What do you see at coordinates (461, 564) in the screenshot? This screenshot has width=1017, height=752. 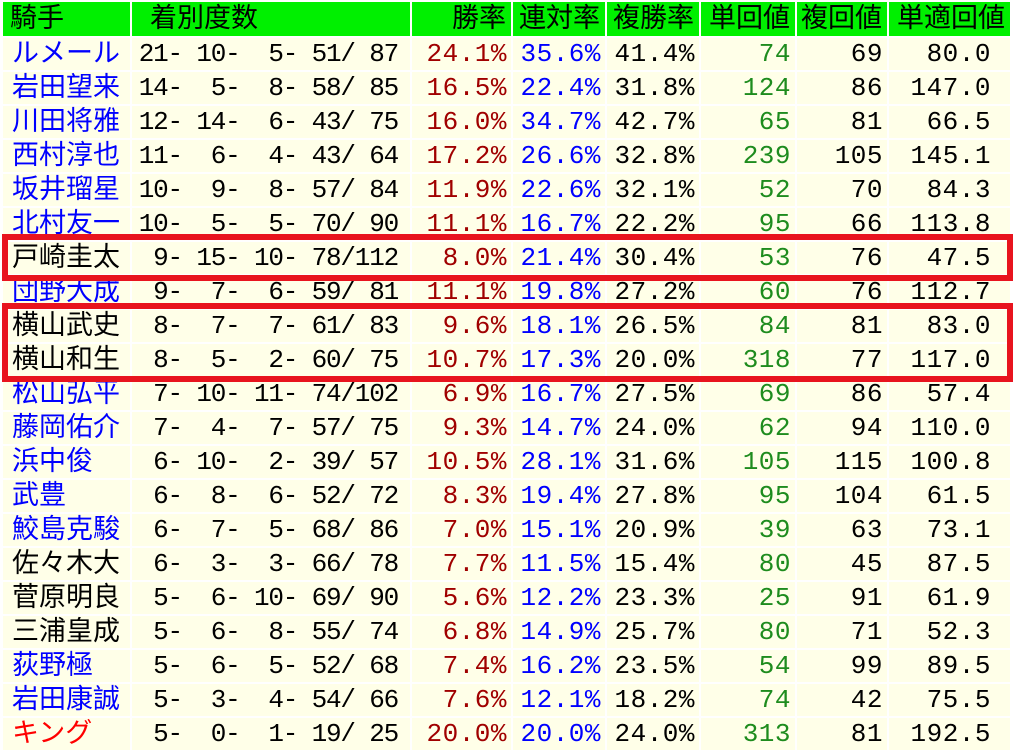 I see `win-rate-cell: 7.7%` at bounding box center [461, 564].